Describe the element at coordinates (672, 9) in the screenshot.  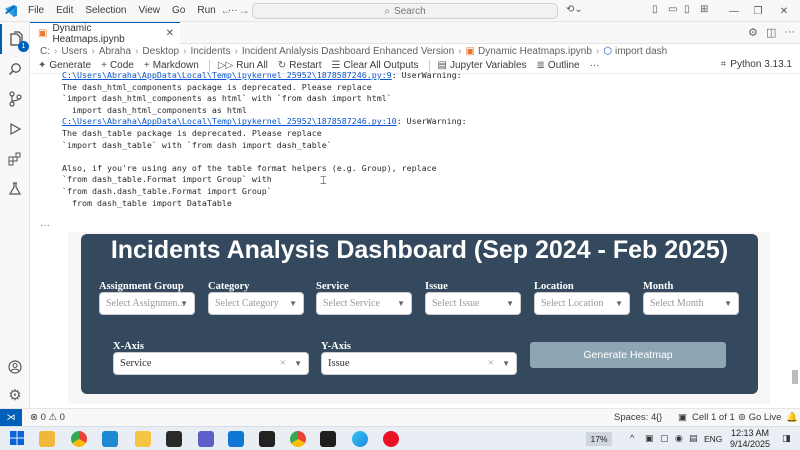
I see `toggle-panel-icon: ▭` at that location.